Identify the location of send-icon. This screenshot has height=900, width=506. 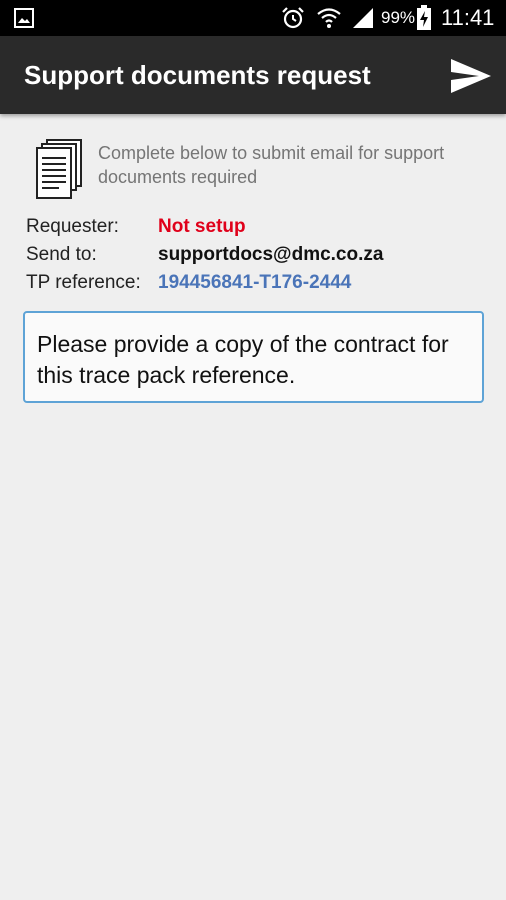
(471, 76).